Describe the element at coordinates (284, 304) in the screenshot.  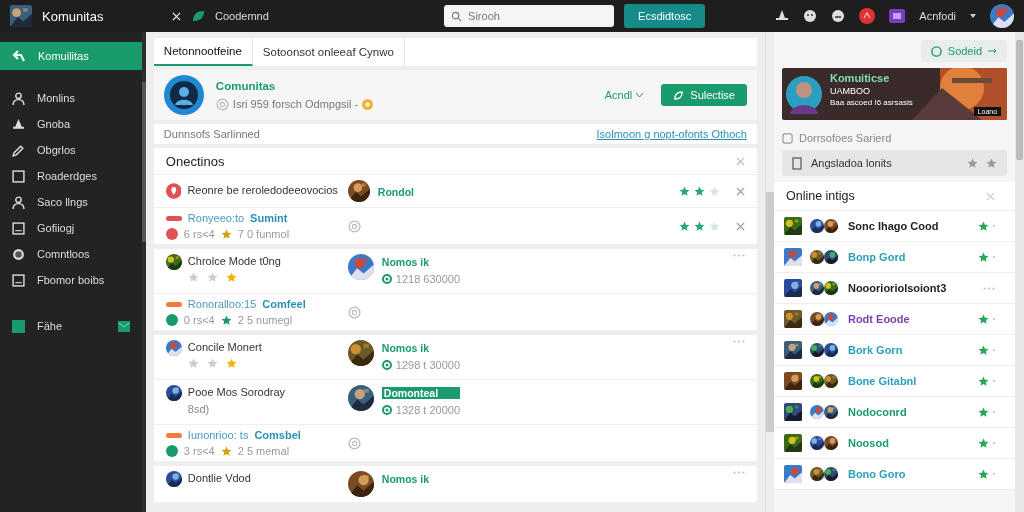
I see `tag-link: Comfeel` at that location.